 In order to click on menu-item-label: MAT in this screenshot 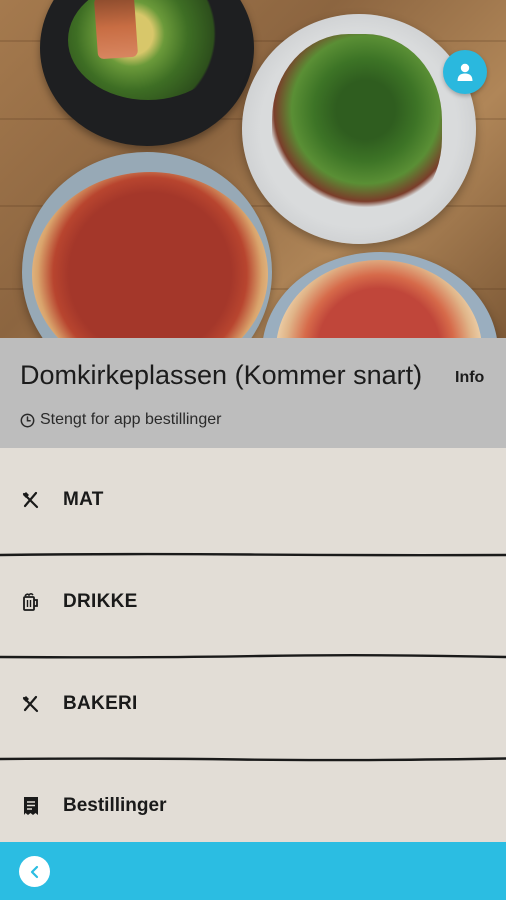, I will do `click(83, 499)`.